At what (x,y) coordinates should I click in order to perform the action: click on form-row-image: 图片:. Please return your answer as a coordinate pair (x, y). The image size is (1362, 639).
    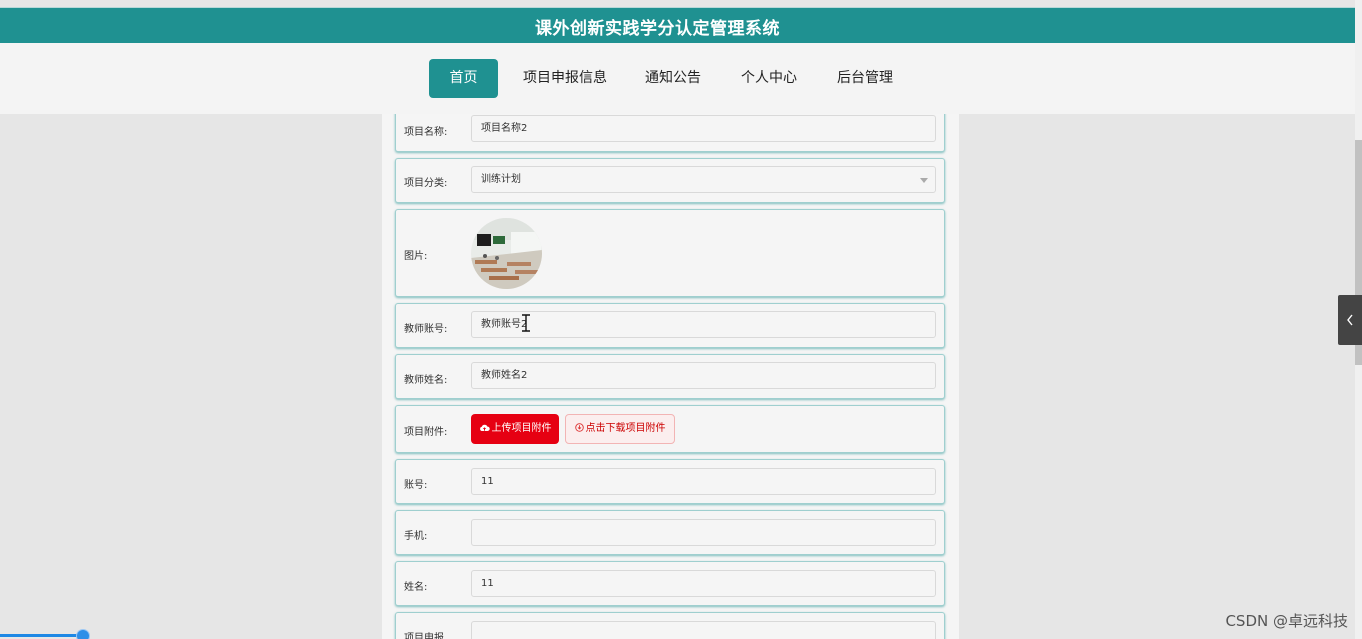
    Looking at the image, I should click on (670, 253).